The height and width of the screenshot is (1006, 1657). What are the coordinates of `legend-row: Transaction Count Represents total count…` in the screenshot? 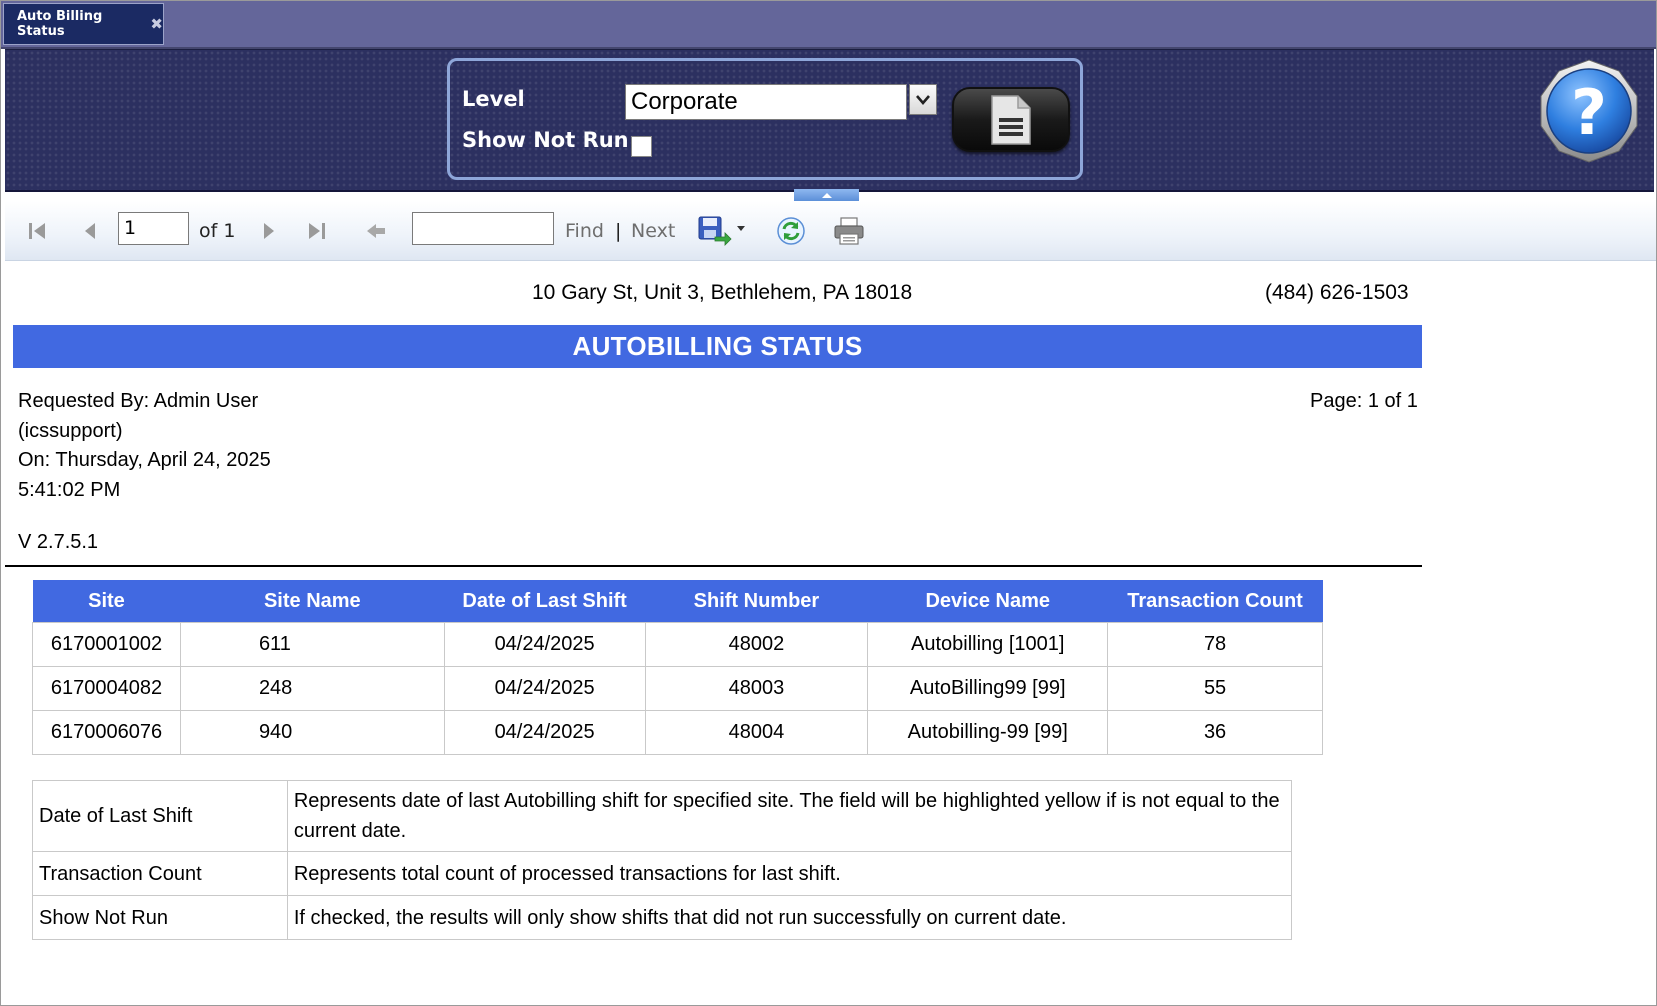 It's located at (662, 873).